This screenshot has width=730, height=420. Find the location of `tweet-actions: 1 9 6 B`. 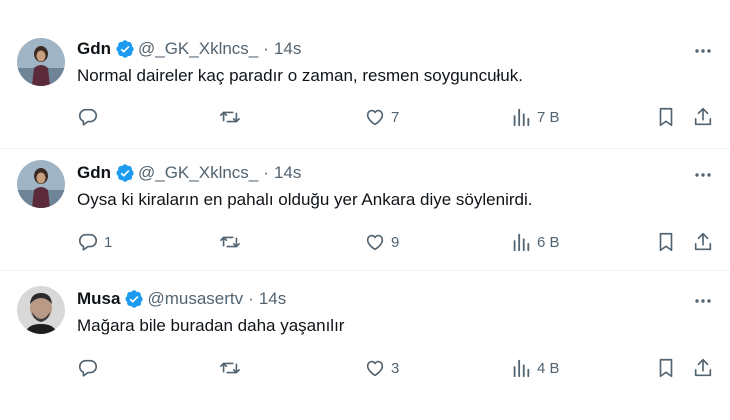

tweet-actions: 1 9 6 B is located at coordinates (396, 242).